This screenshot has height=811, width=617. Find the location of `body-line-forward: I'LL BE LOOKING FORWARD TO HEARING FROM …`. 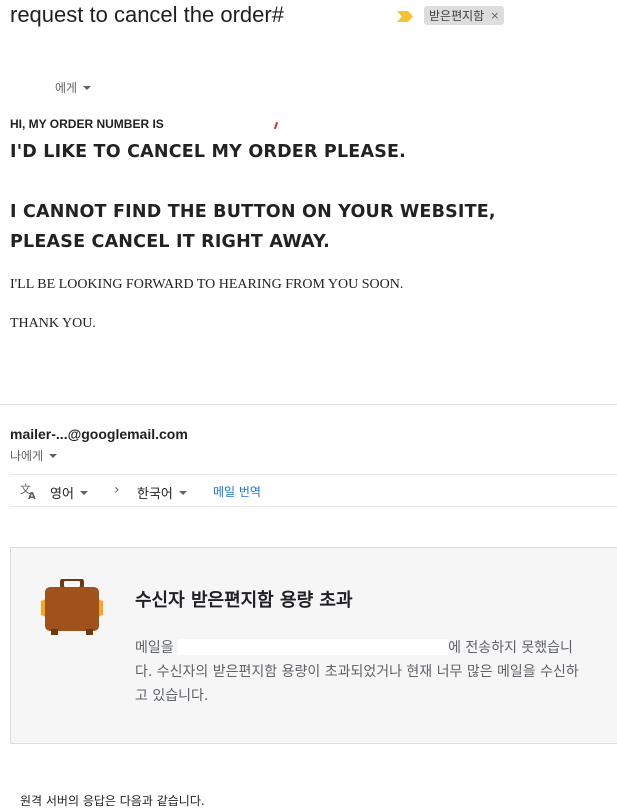

body-line-forward: I'LL BE LOOKING FORWARD TO HEARING FROM … is located at coordinates (207, 284).